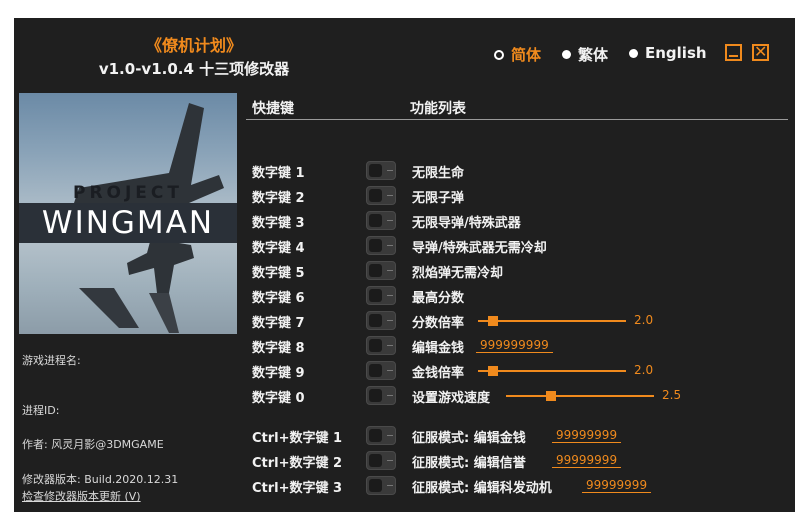 Image resolution: width=809 pixels, height=512 pixels. I want to click on hotkey-label: 数字键 6, so click(278, 298).